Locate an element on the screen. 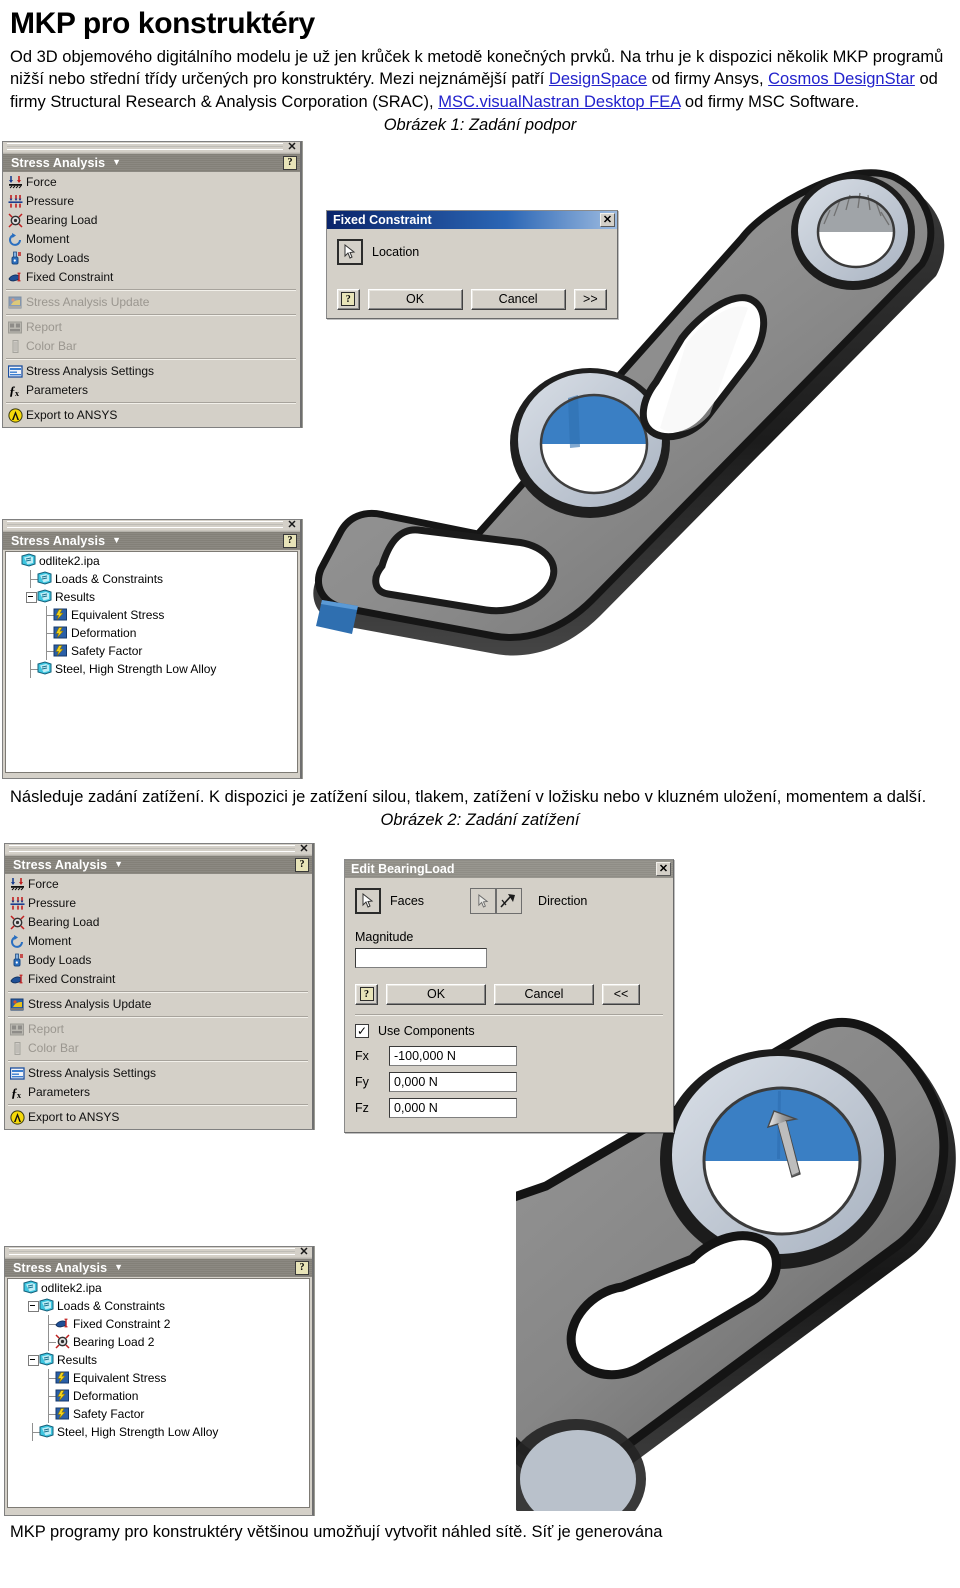  direction-select-button is located at coordinates (483, 900).